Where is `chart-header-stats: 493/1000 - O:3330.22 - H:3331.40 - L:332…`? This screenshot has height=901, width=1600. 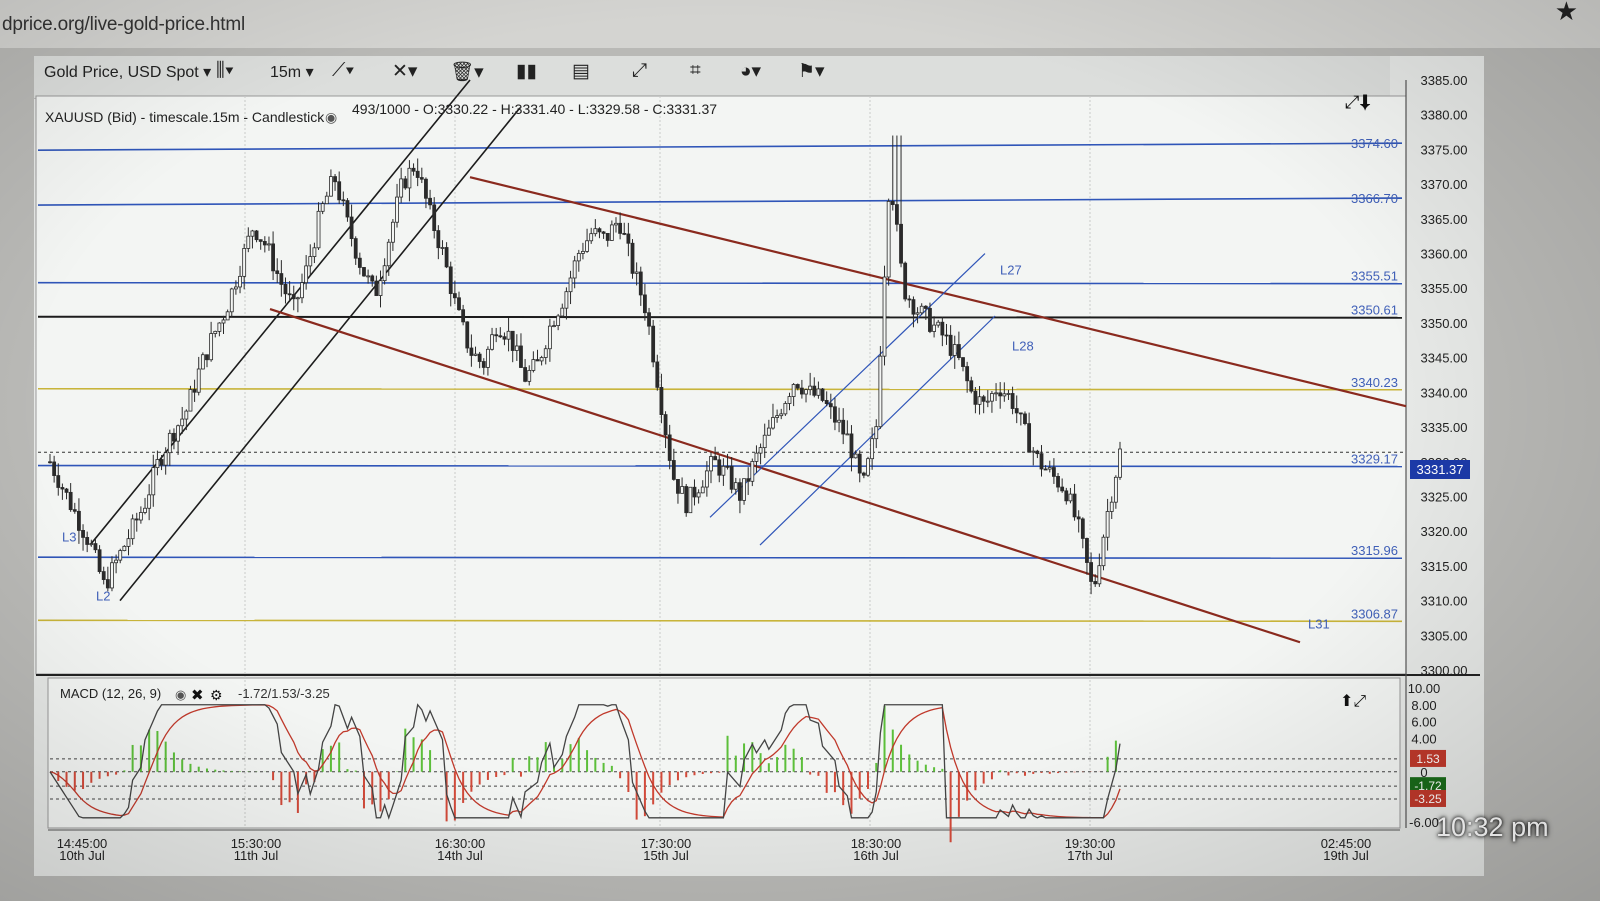 chart-header-stats: 493/1000 - O:3330.22 - H:3331.40 - L:332… is located at coordinates (534, 109).